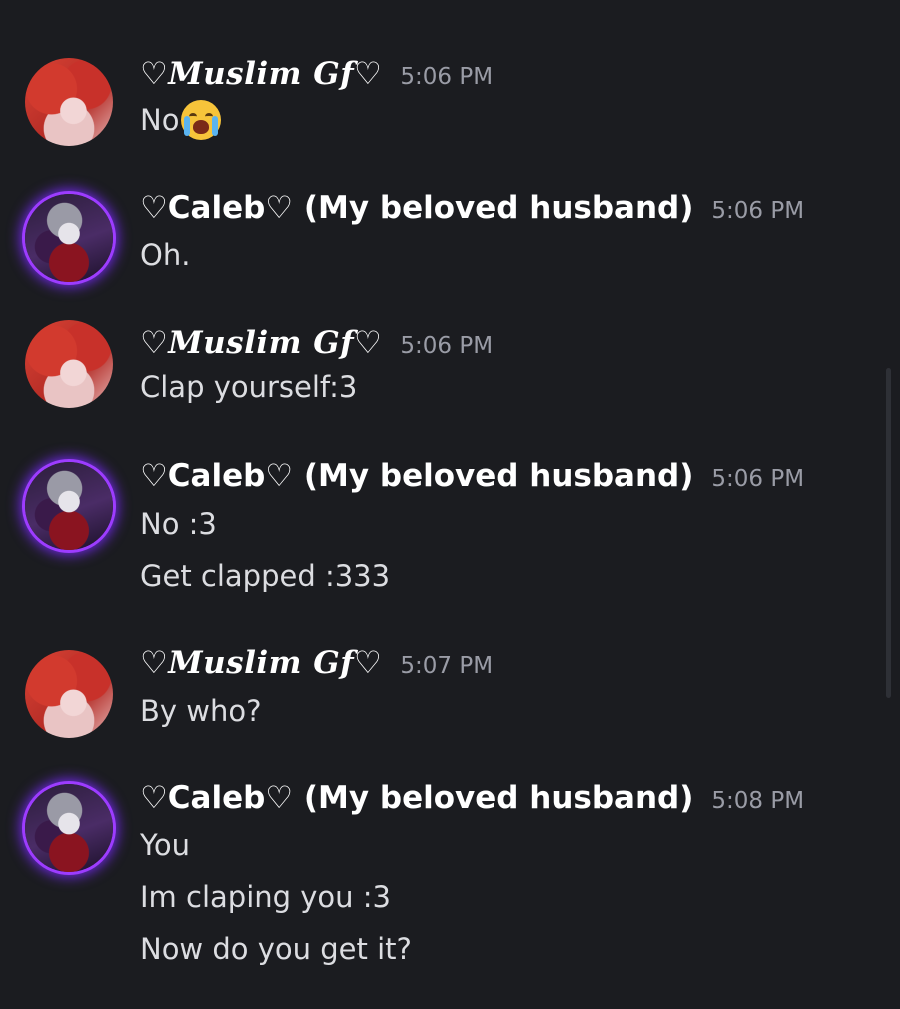 This screenshot has height=1009, width=900. I want to click on message-line: Im claping you :3, so click(265, 897).